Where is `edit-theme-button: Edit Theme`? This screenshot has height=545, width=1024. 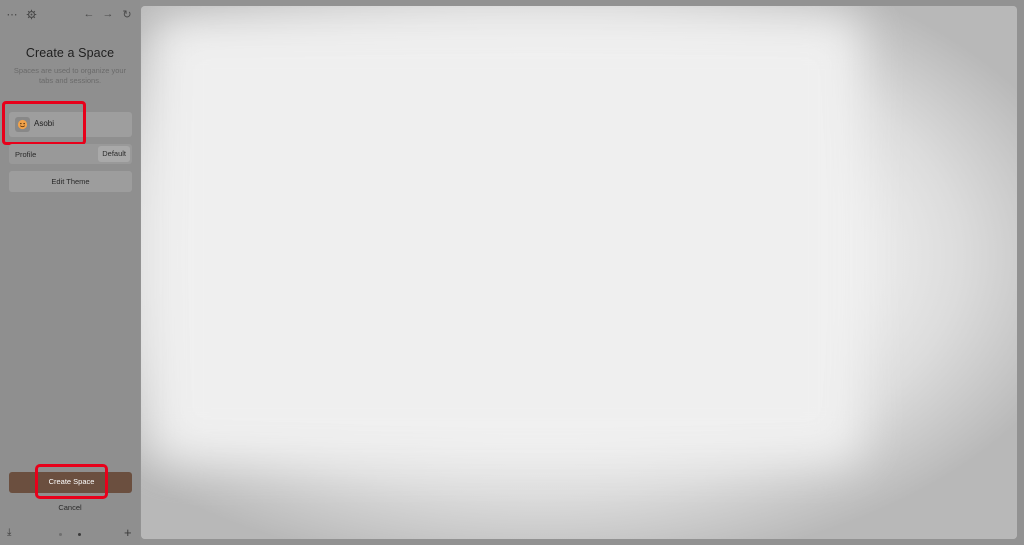
edit-theme-button: Edit Theme is located at coordinates (70, 181).